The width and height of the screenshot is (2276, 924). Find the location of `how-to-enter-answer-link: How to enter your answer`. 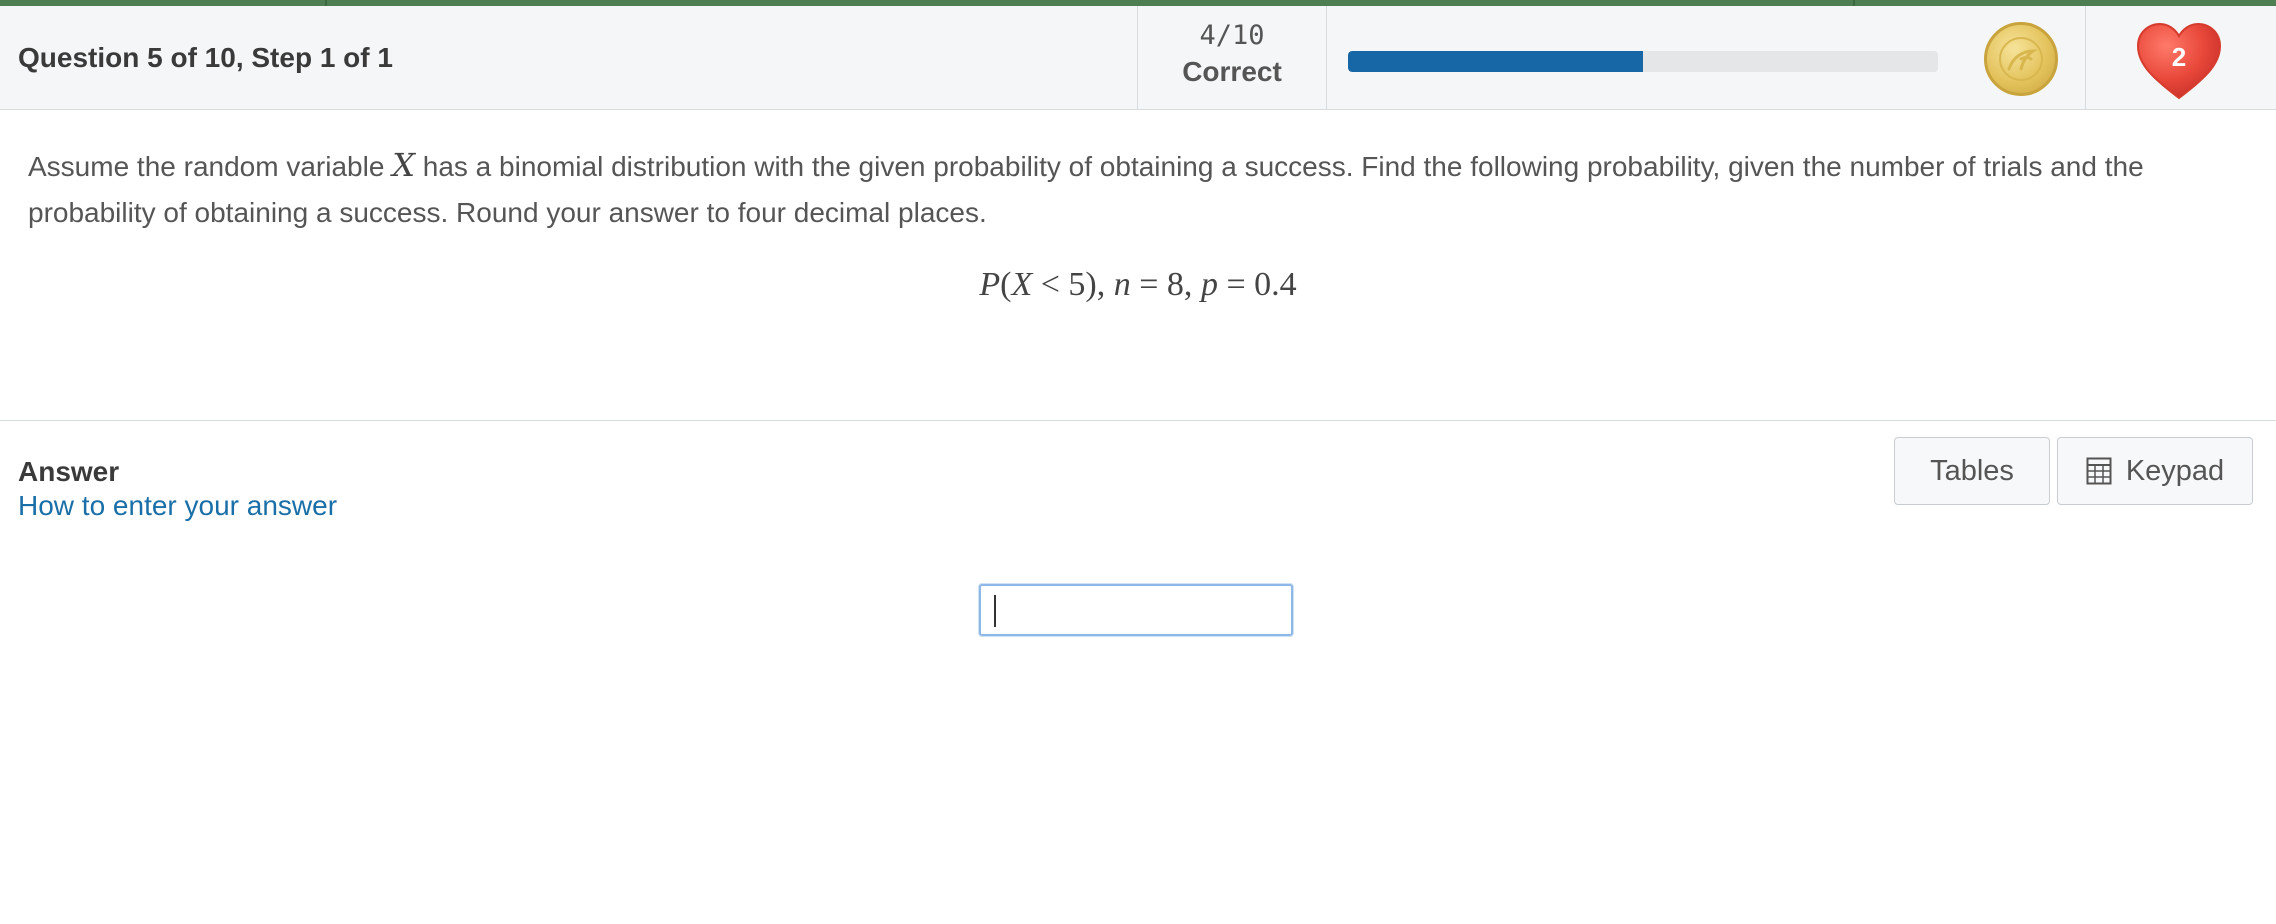

how-to-enter-answer-link: How to enter your answer is located at coordinates (177, 506).